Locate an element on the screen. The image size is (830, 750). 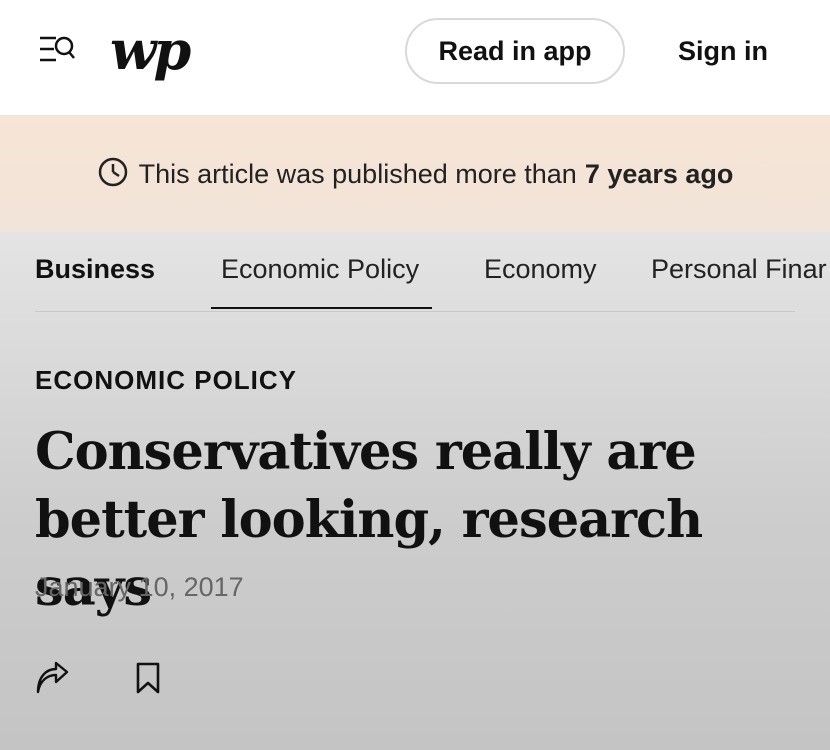
share-icon is located at coordinates (52, 678).